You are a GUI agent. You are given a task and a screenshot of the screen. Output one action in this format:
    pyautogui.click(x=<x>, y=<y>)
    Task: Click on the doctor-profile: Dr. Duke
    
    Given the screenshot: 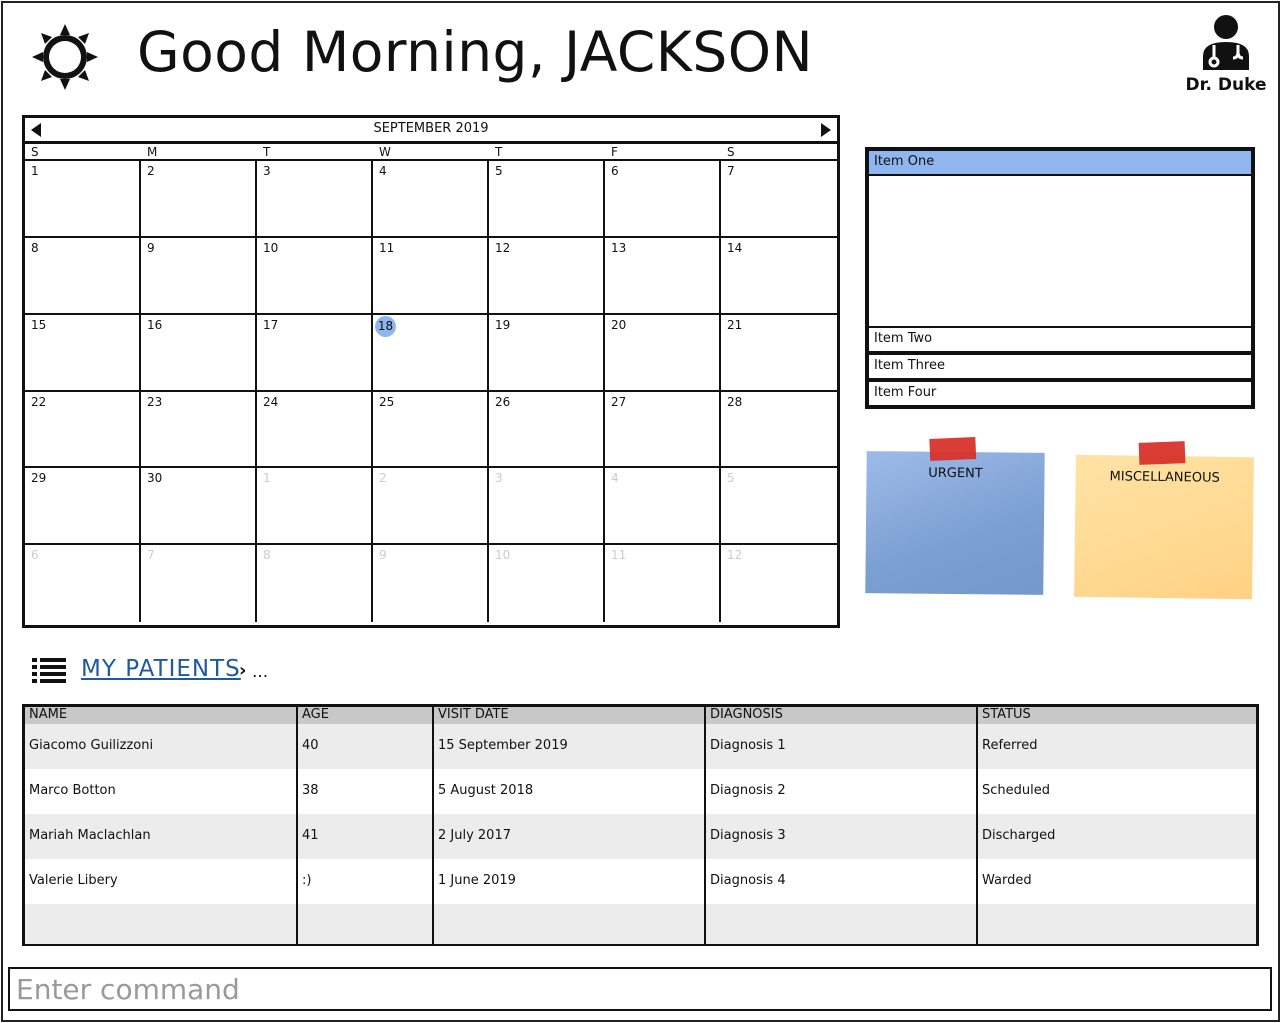 What is the action you would take?
    pyautogui.click(x=1226, y=54)
    